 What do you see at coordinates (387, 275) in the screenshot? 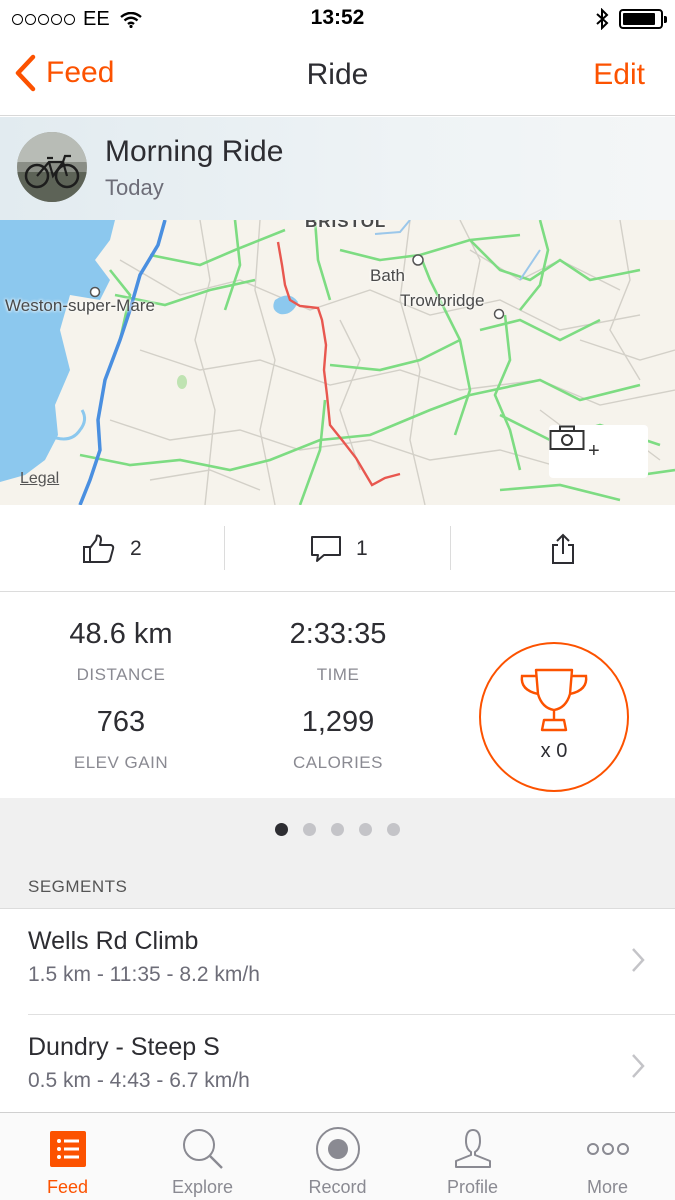
I see `map-label-bath: Bath` at bounding box center [387, 275].